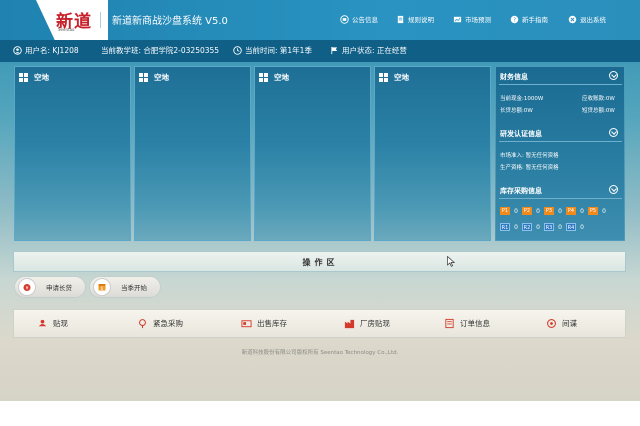  I want to click on inventory-toggle-icon, so click(613, 189).